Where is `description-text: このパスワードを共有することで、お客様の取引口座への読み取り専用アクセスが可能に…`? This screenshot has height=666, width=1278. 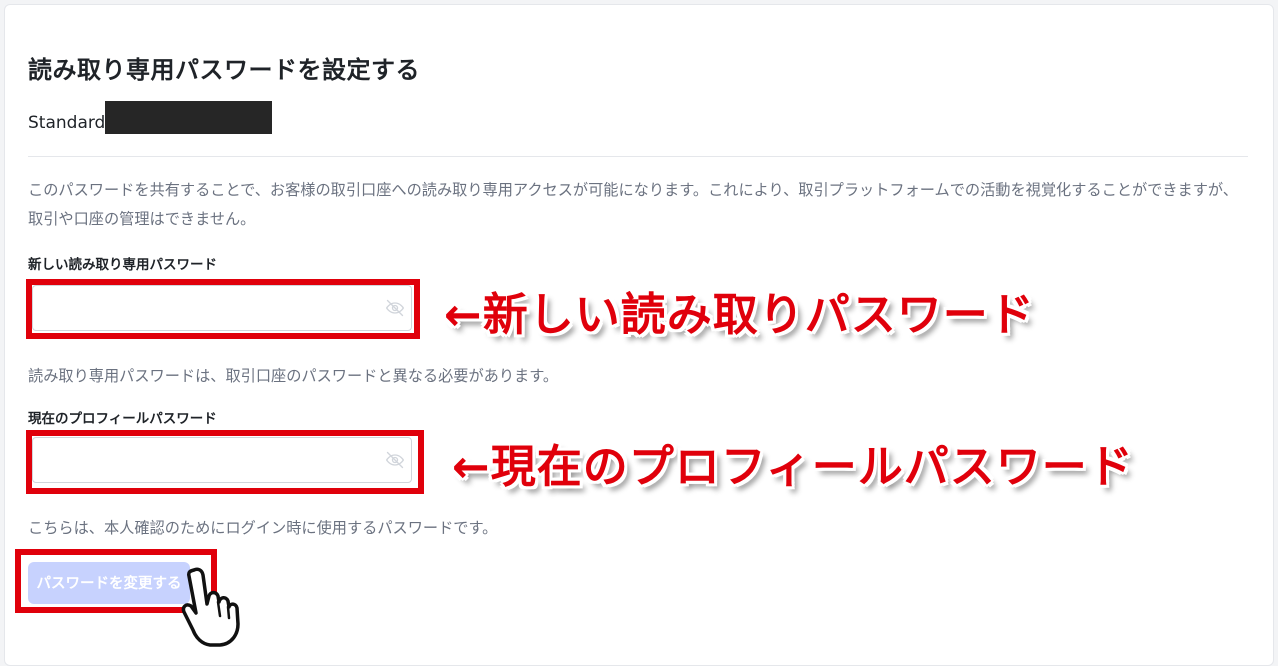
description-text: このパスワードを共有することで、お客様の取引口座への読み取り専用アクセスが可能に… is located at coordinates (633, 204).